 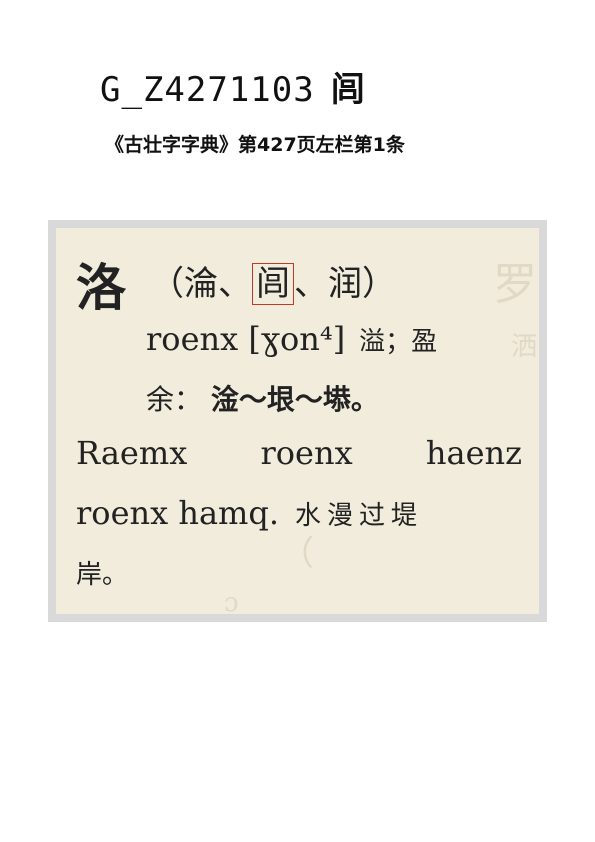 What do you see at coordinates (207, 90) in the screenshot?
I see `glyph-code: G_Z4271103` at bounding box center [207, 90].